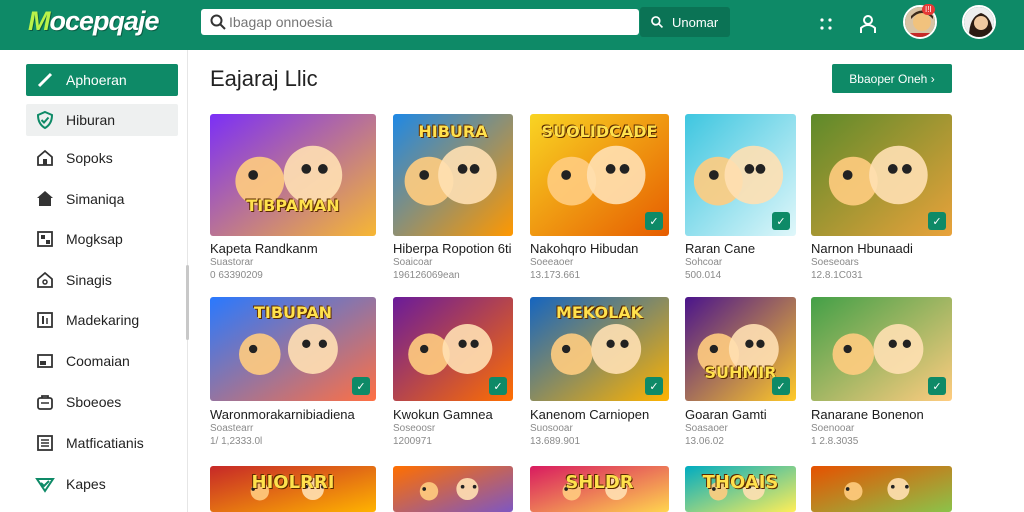  I want to click on sidebar-item-label: Sopoks, so click(89, 158).